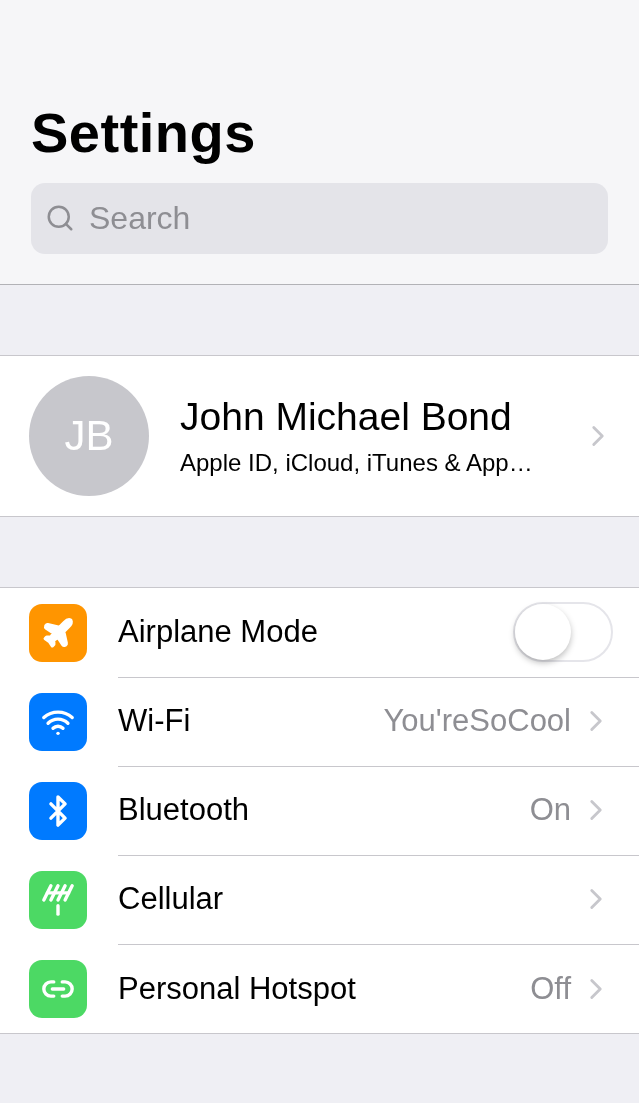  What do you see at coordinates (251, 721) in the screenshot?
I see `setting-label: Wi-Fi` at bounding box center [251, 721].